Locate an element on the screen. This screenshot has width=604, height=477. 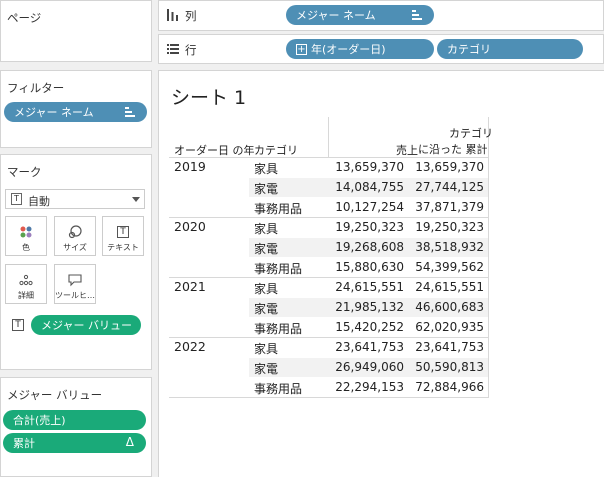
text-pill-measure-values: メジャー バリュー is located at coordinates (86, 325).